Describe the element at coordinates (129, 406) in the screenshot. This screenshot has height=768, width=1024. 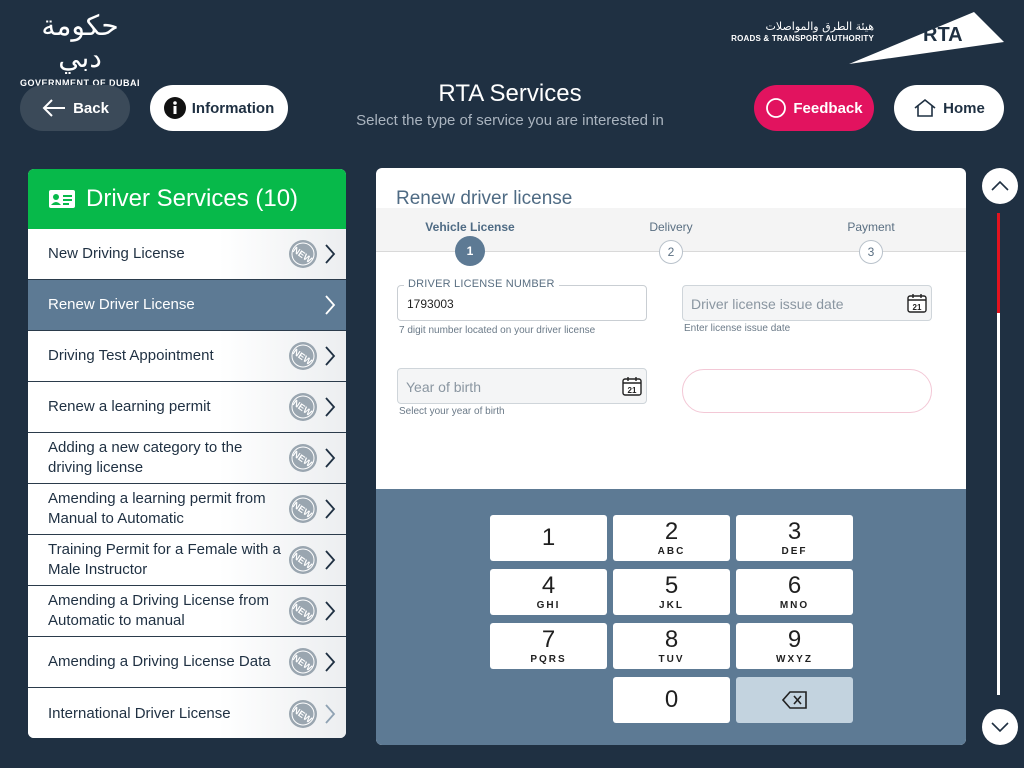
I see `service-label: Renew a learning permit` at that location.